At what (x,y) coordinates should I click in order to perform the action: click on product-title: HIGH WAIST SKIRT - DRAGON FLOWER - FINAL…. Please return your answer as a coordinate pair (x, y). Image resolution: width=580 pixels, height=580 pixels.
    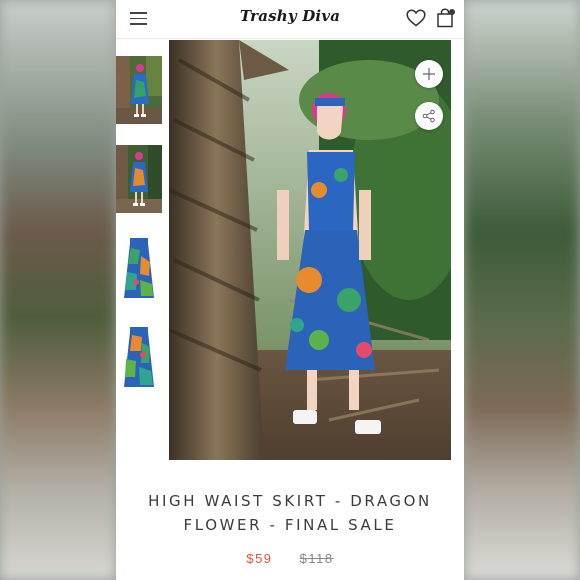
    Looking at the image, I should click on (290, 513).